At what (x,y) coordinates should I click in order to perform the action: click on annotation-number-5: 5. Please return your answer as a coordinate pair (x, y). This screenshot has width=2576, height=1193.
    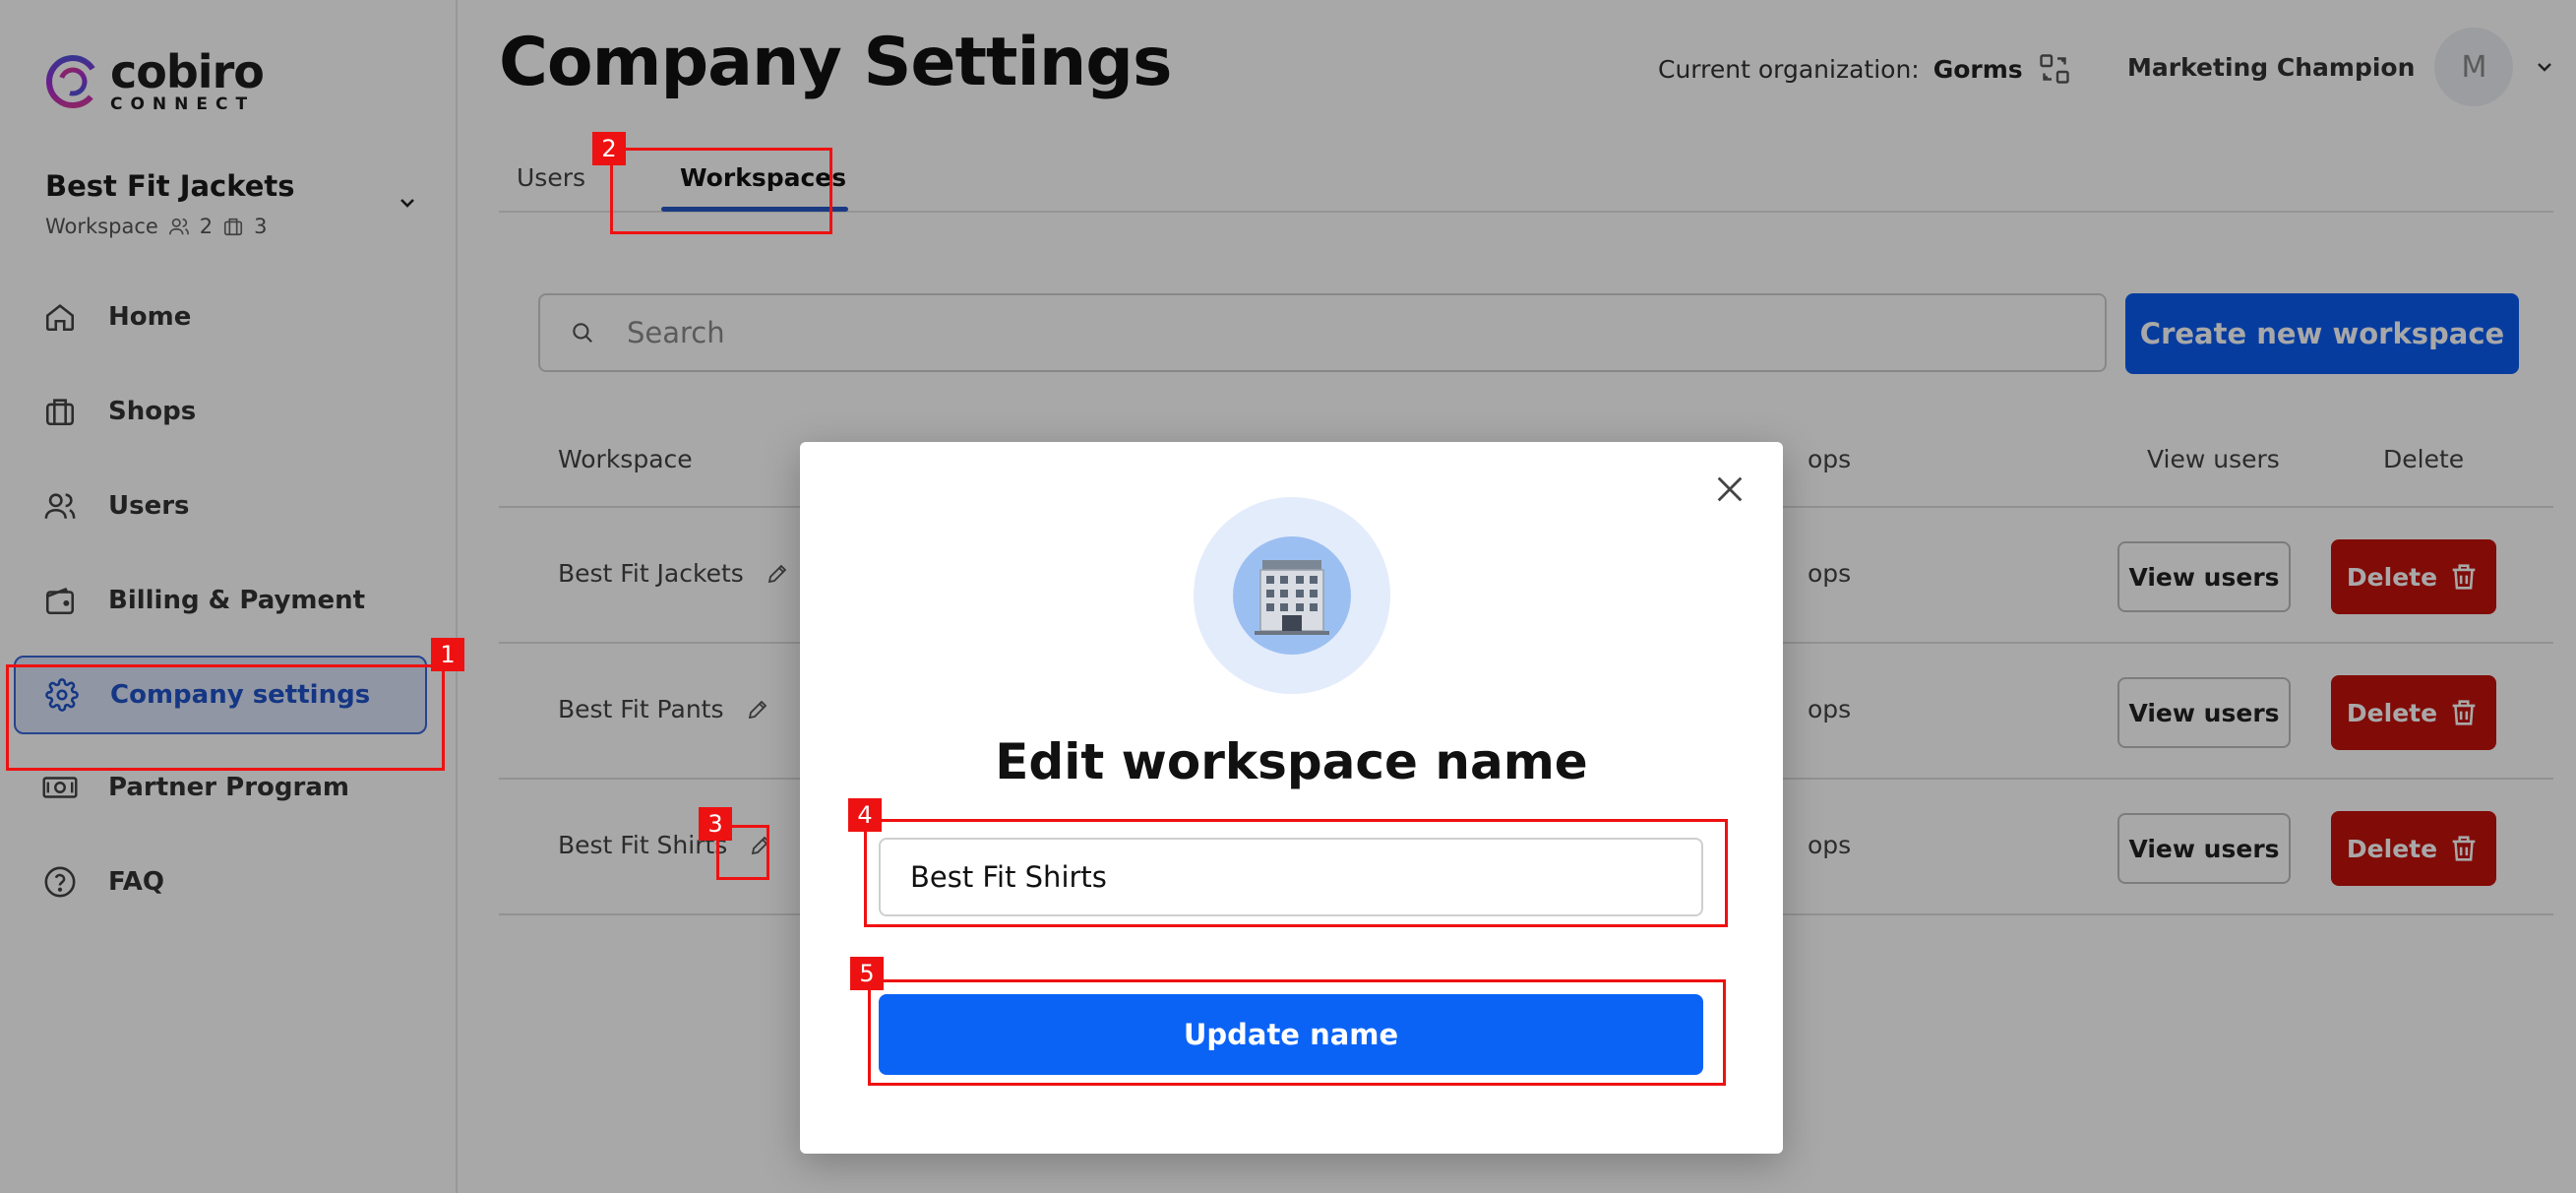
    Looking at the image, I should click on (867, 973).